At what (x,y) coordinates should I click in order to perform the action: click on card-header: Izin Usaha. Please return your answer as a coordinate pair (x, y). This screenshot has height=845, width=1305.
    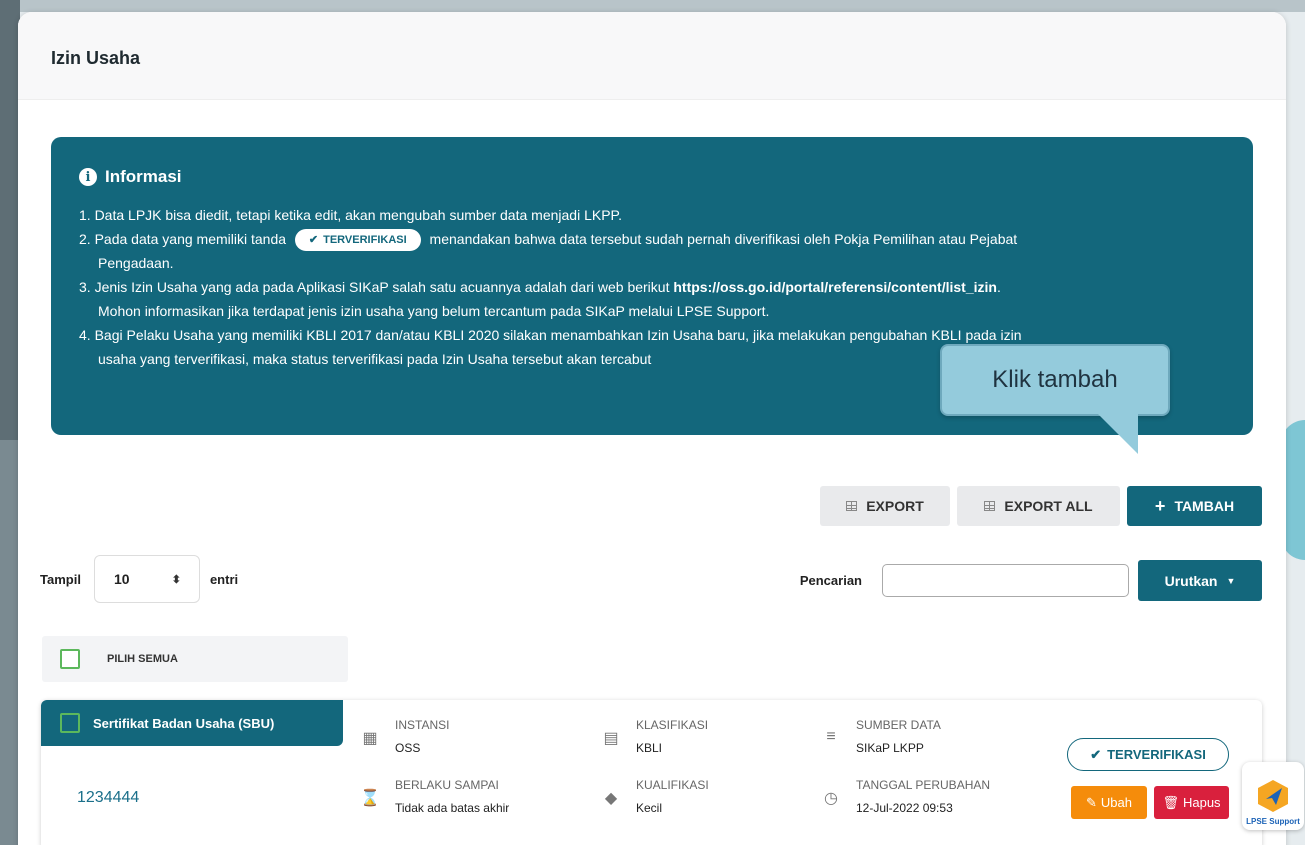
    Looking at the image, I should click on (652, 56).